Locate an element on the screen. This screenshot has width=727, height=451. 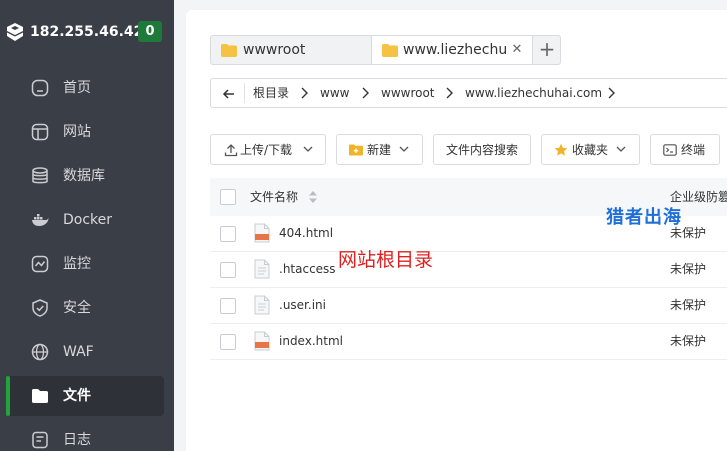
website-icon is located at coordinates (40, 132).